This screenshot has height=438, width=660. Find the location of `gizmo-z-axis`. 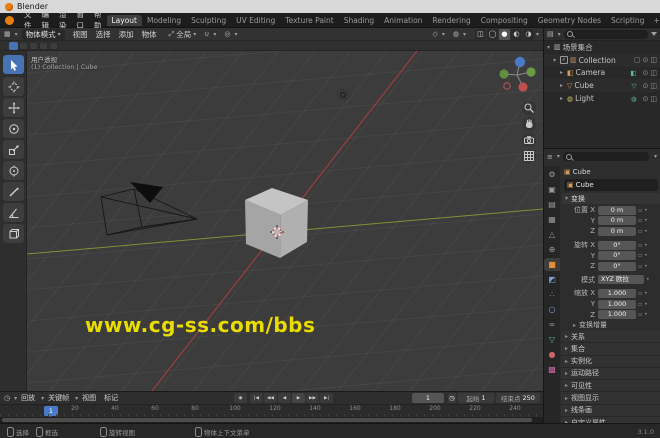

gizmo-z-axis is located at coordinates (520, 62).